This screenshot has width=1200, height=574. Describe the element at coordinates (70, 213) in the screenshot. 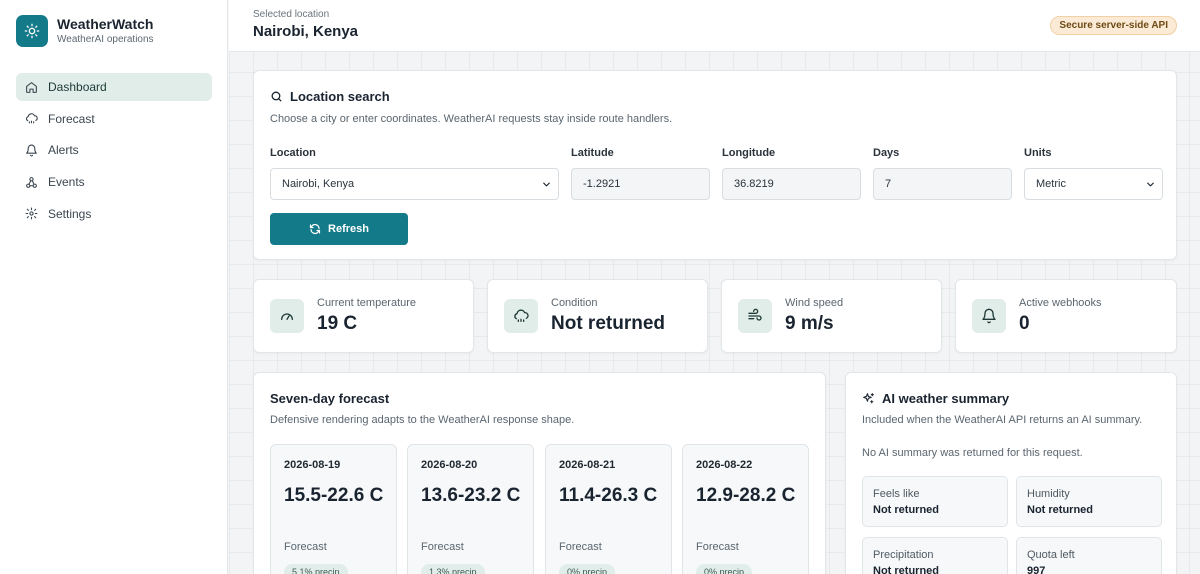

I see `sidebar-item-label: Settings` at that location.